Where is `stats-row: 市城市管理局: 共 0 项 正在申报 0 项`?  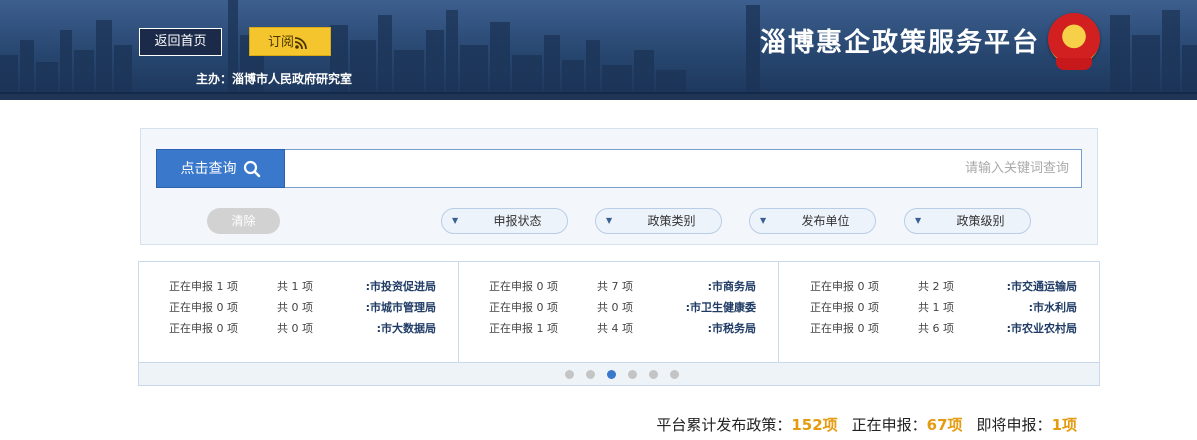
stats-row: 市城市管理局: 共 0 项 正在申报 0 项 is located at coordinates (298, 309).